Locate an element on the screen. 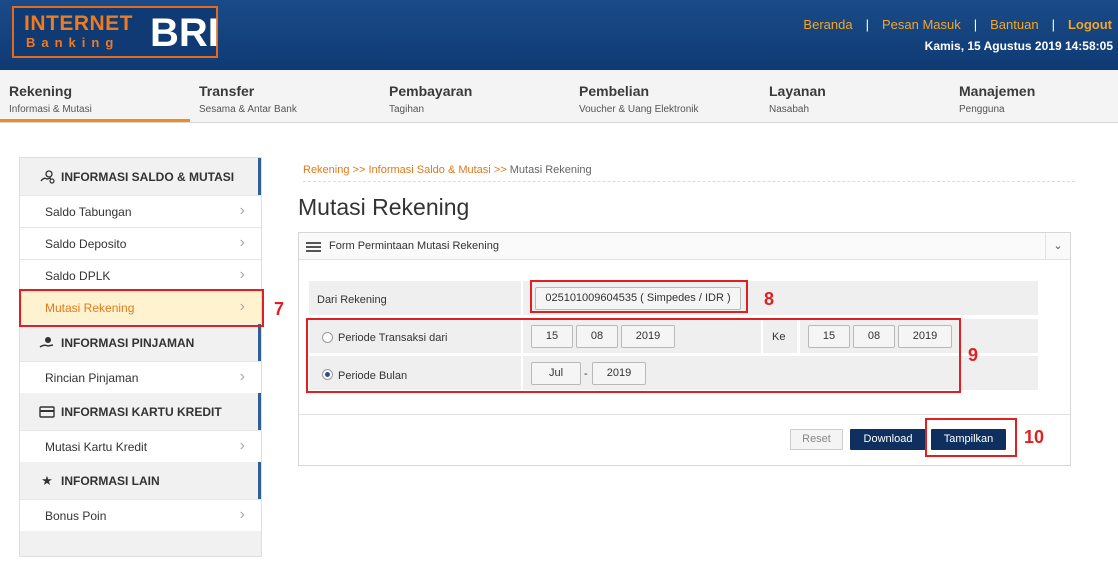 The image size is (1118, 571). logo-internet-text: INTERNET is located at coordinates (78, 23).